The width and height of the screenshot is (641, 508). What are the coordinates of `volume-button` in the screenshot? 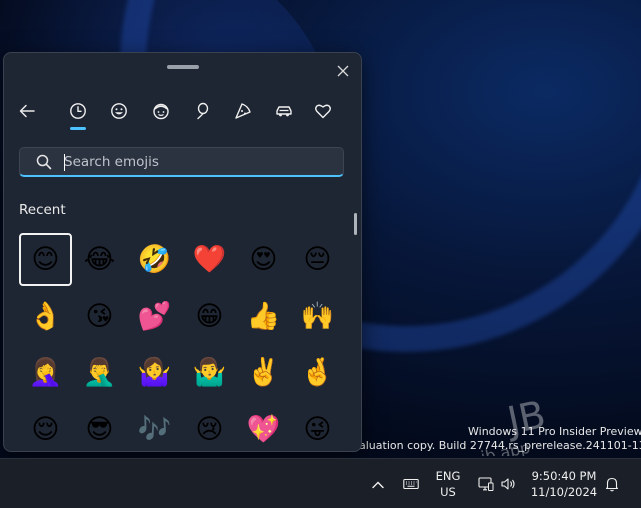 It's located at (508, 484).